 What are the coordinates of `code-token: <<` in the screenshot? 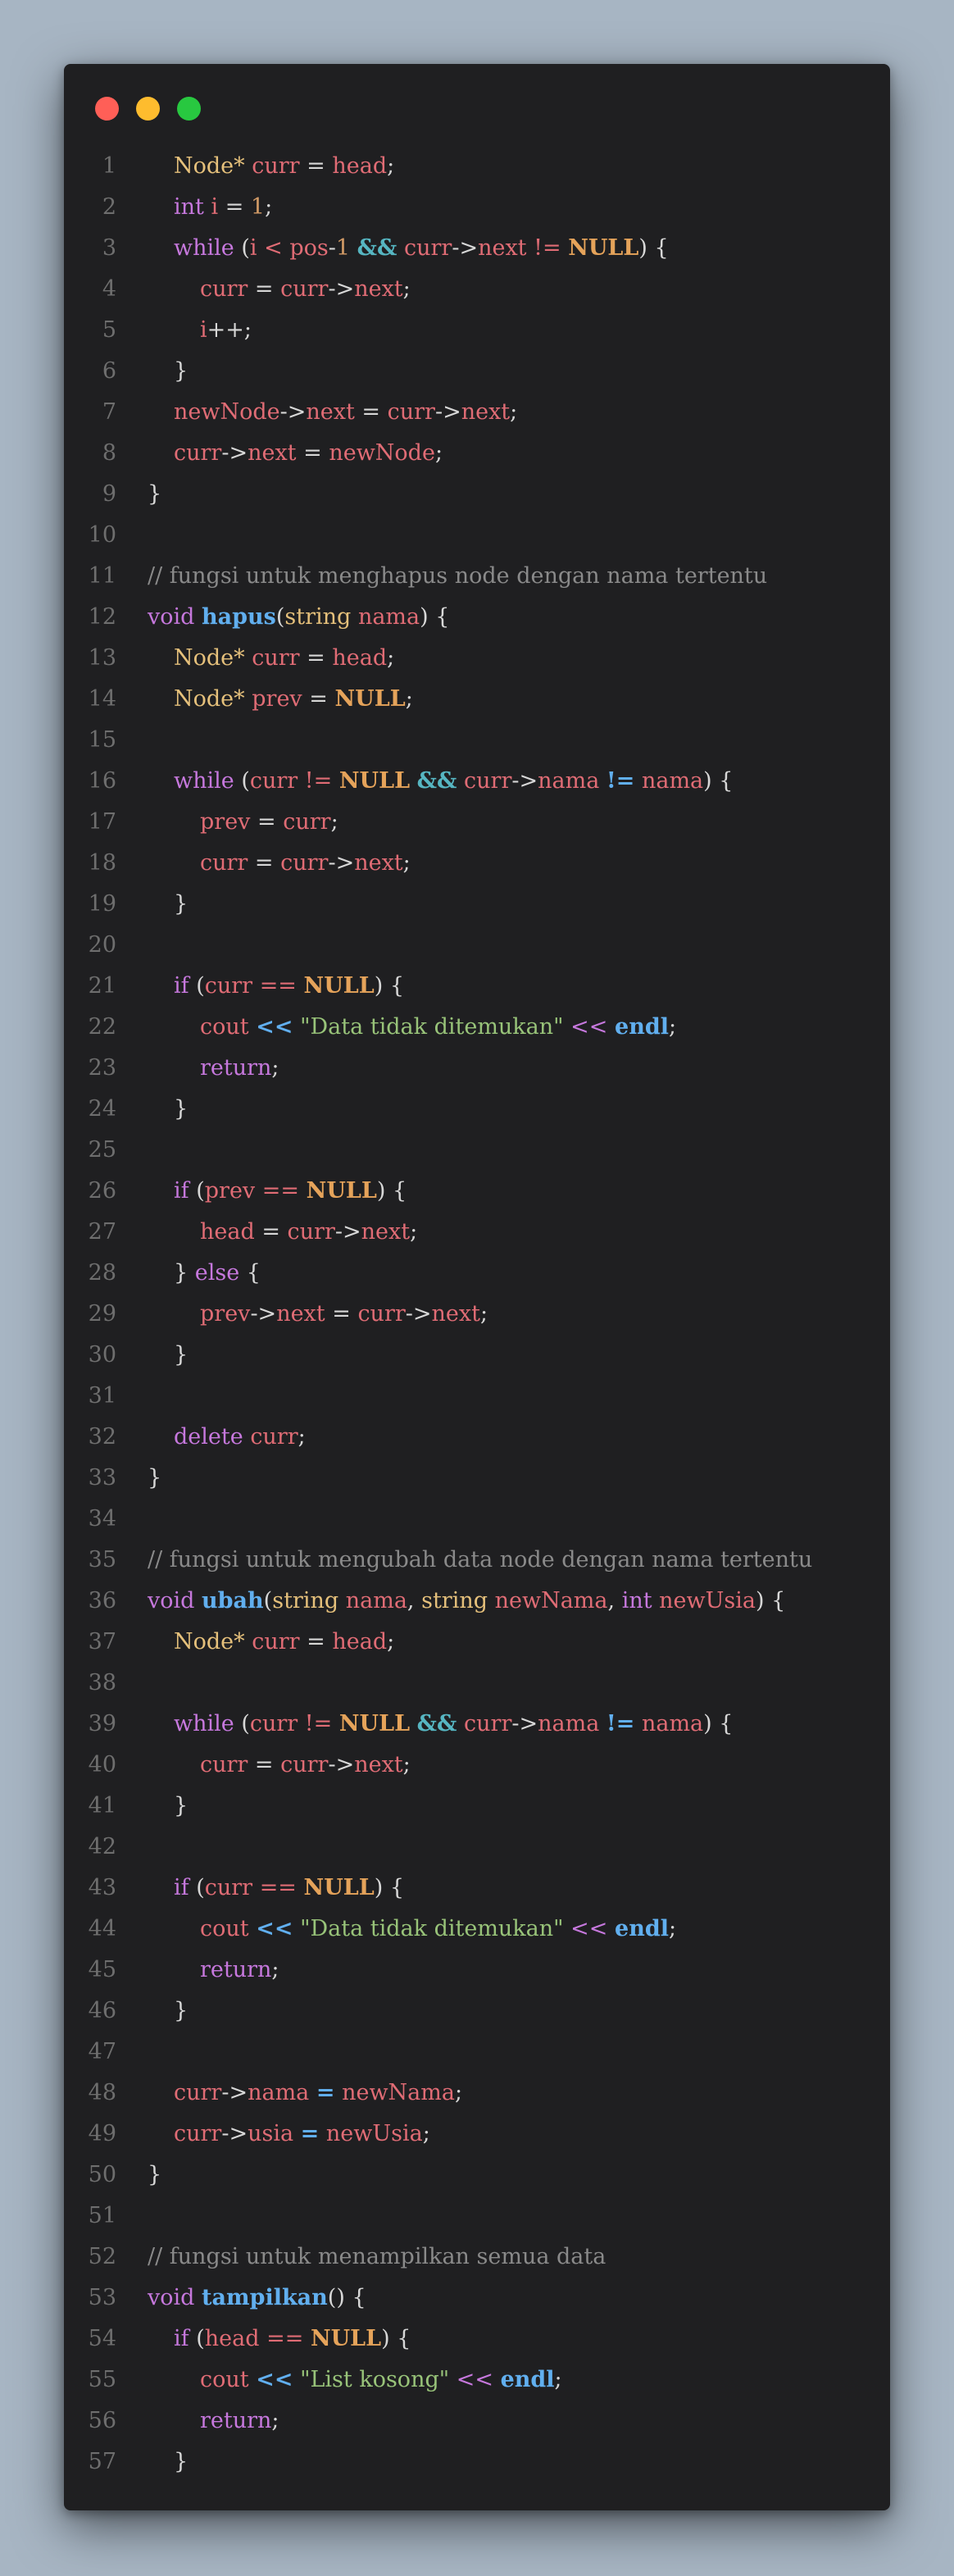 It's located at (274, 2379).